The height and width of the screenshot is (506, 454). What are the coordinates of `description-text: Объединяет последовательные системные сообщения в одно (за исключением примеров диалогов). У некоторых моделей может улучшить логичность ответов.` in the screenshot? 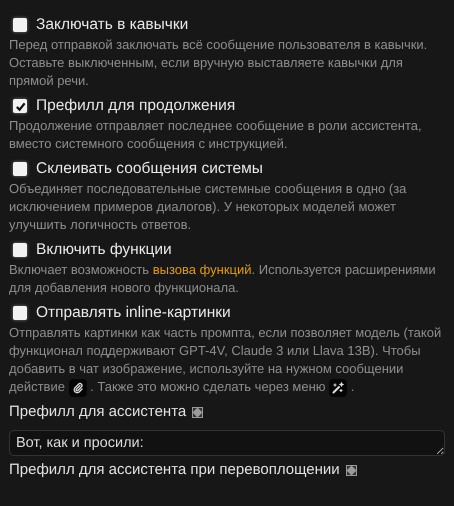 It's located at (208, 207).